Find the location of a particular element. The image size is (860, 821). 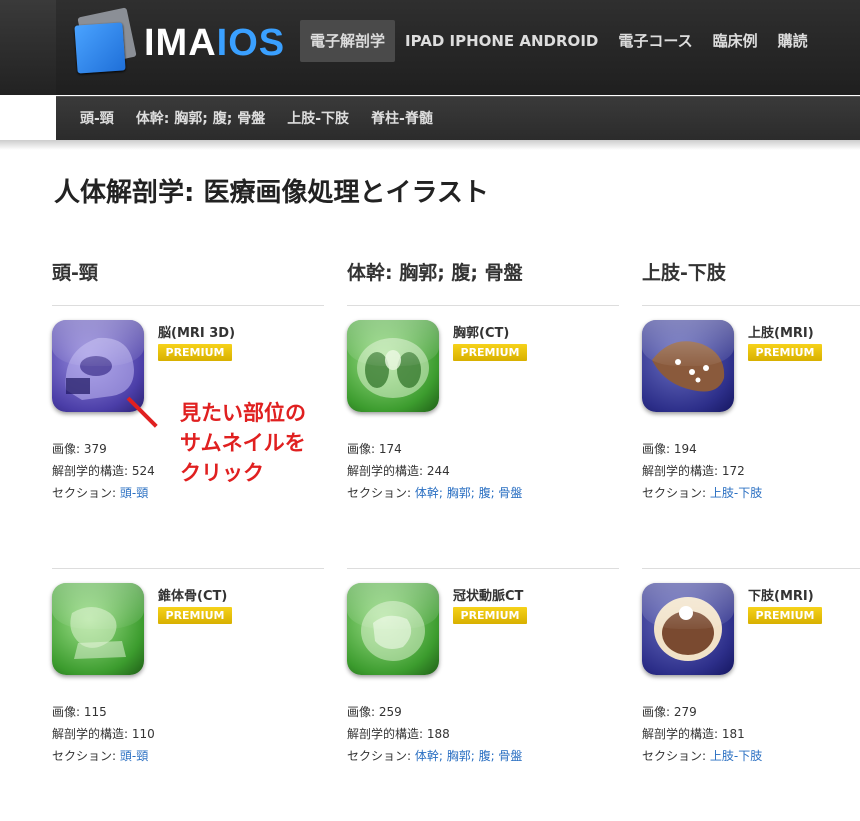

images-count: 画像: 174 is located at coordinates (374, 449).